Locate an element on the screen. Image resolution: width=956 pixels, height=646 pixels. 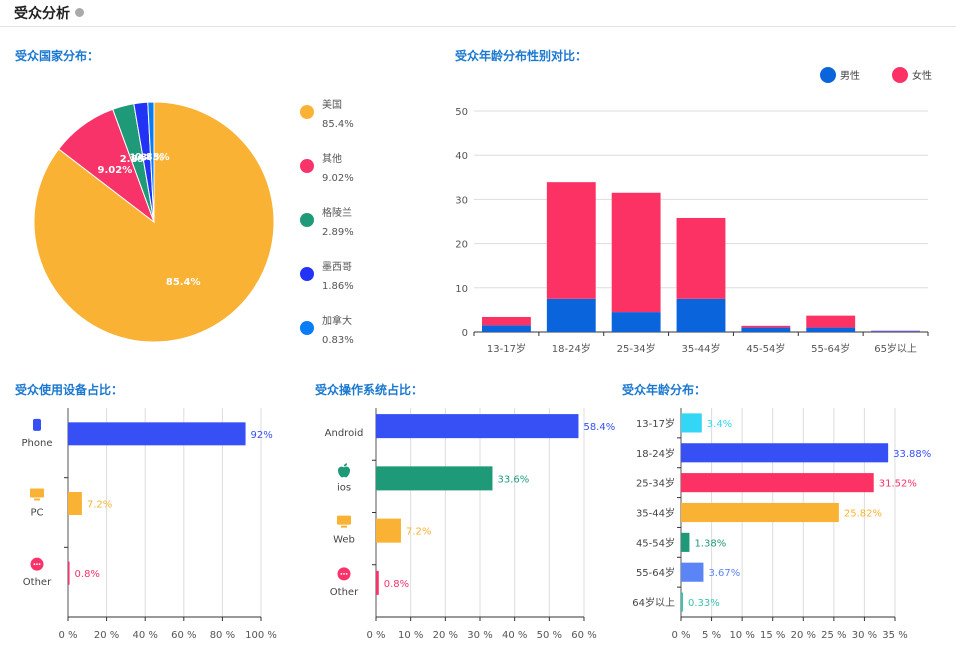
legend-value: 85.4% is located at coordinates (338, 124).